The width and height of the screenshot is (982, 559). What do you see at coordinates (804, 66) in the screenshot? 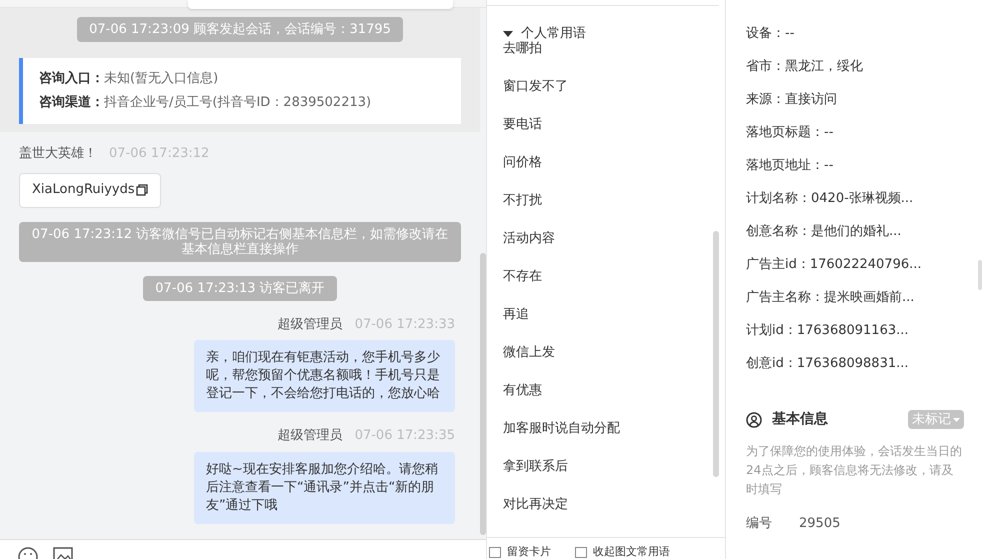
I see `info-row: 省市：黑龙江，绥化` at bounding box center [804, 66].